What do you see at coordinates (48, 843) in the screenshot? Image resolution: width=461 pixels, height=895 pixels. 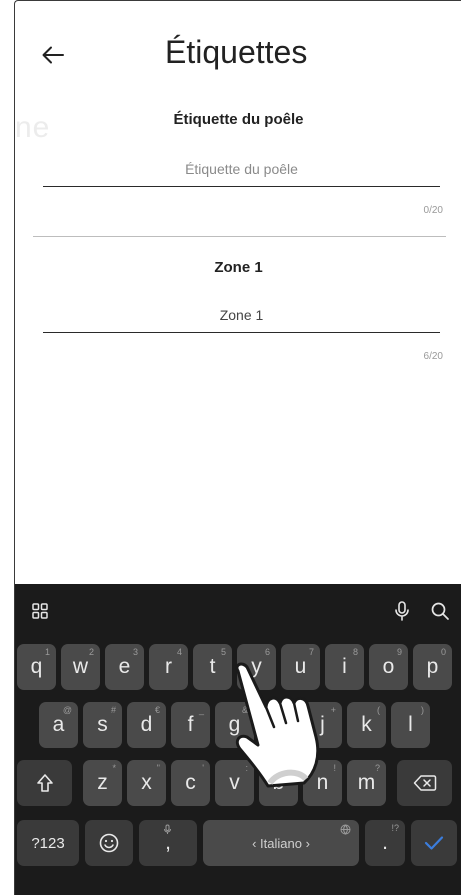 I see `numbers-key: ?123` at bounding box center [48, 843].